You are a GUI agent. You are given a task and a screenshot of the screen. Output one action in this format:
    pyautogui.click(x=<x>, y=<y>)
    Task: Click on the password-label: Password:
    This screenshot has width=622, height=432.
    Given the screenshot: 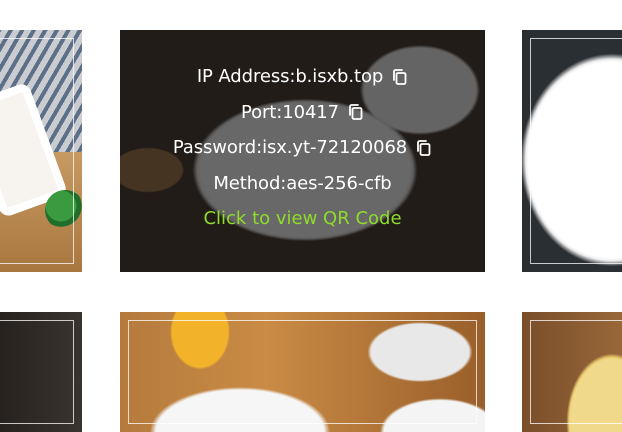 What is the action you would take?
    pyautogui.click(x=217, y=148)
    